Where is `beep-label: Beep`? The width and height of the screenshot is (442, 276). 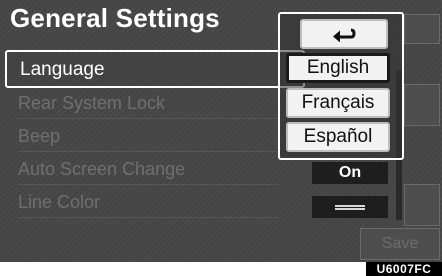
beep-label: Beep is located at coordinates (39, 136).